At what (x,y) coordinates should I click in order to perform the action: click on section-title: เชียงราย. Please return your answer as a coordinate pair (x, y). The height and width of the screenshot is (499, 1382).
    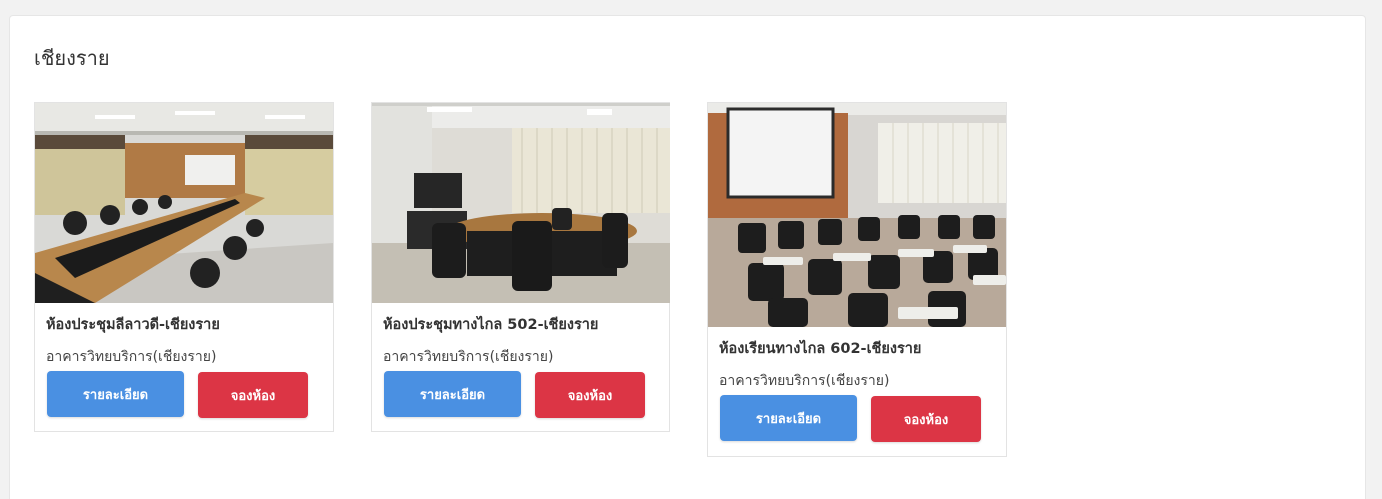
    Looking at the image, I should click on (72, 58).